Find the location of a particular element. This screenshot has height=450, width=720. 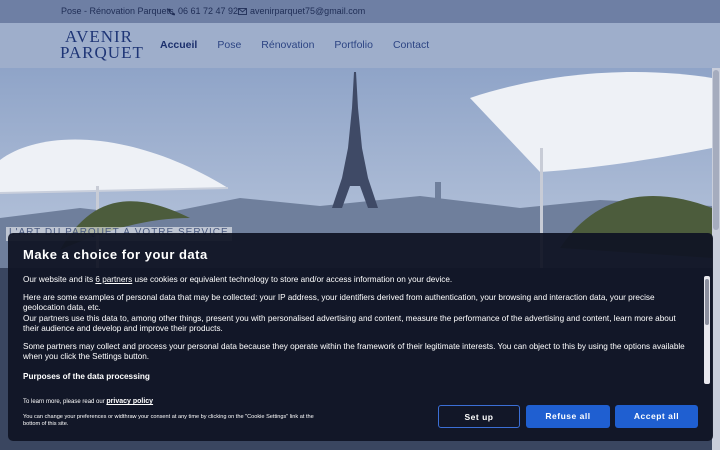

partners-link: 6 partners is located at coordinates (113, 279).